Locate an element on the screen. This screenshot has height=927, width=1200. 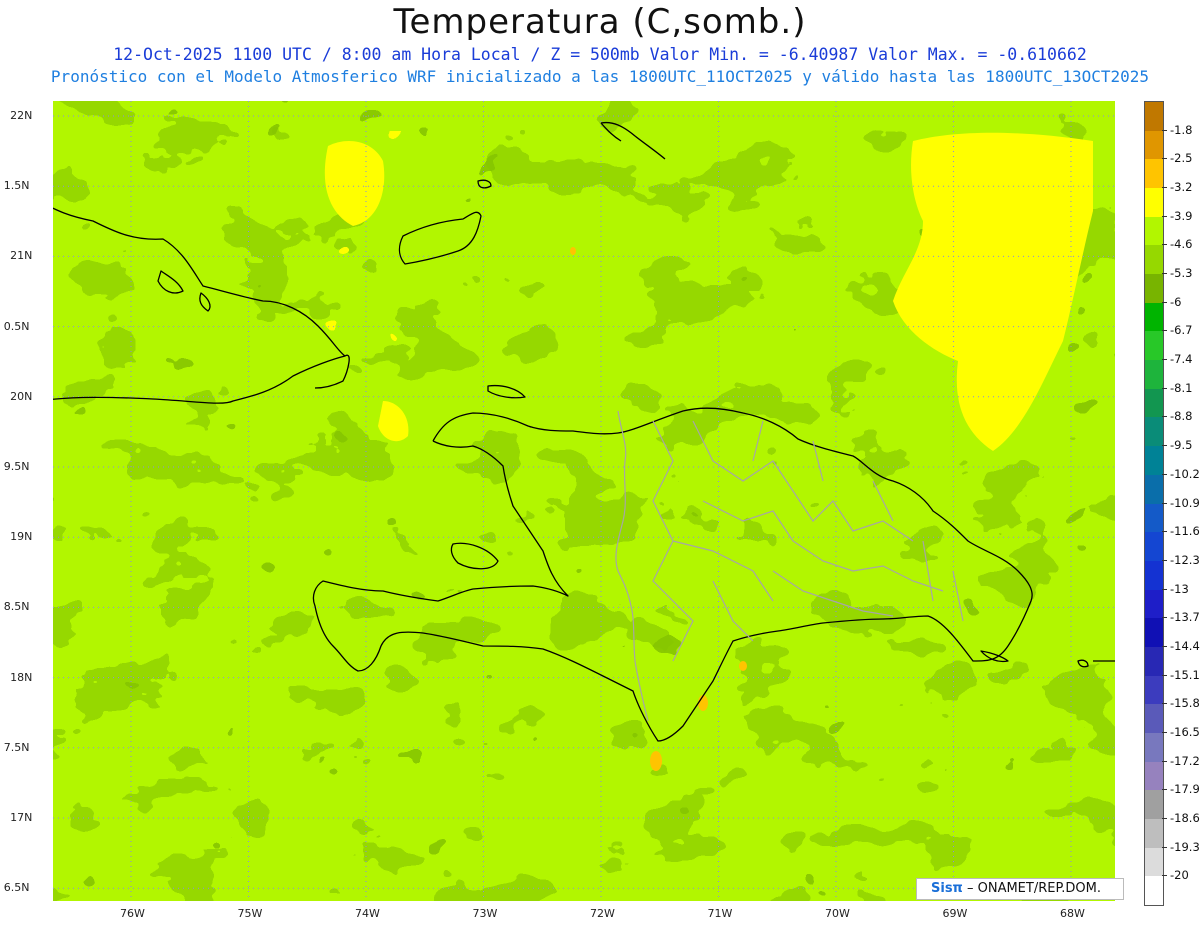
colorbar-label: -5.3 is located at coordinates (1181, 273).